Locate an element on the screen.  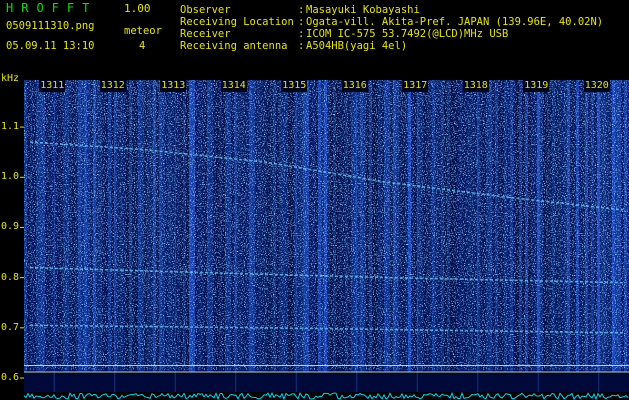
frequency-tick-label: 1.0 is located at coordinates (10, 177).